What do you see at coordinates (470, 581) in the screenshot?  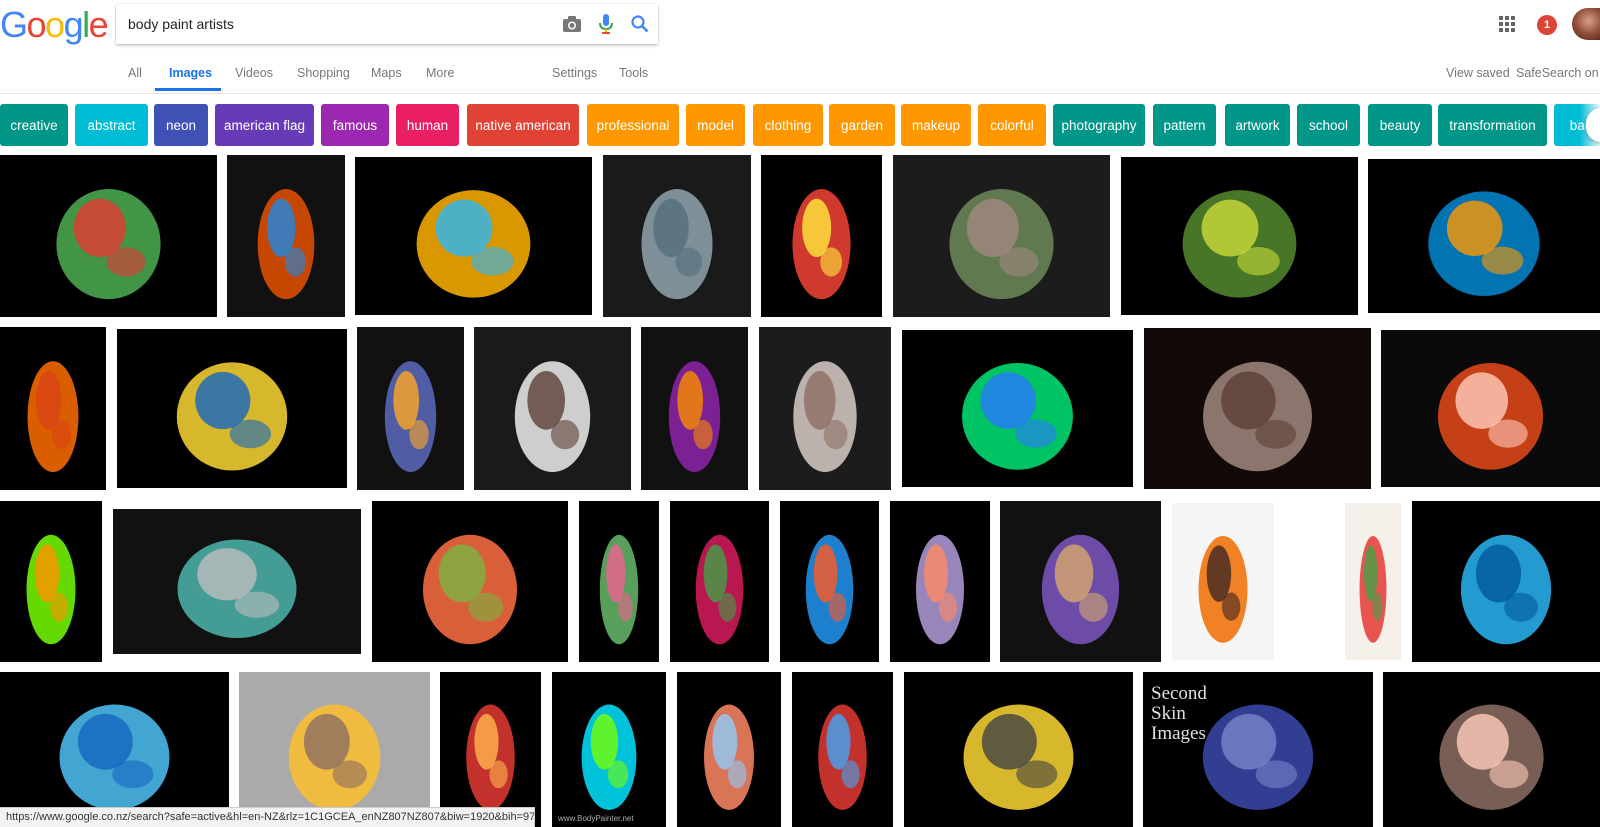 I see `image-result-flower-woman` at bounding box center [470, 581].